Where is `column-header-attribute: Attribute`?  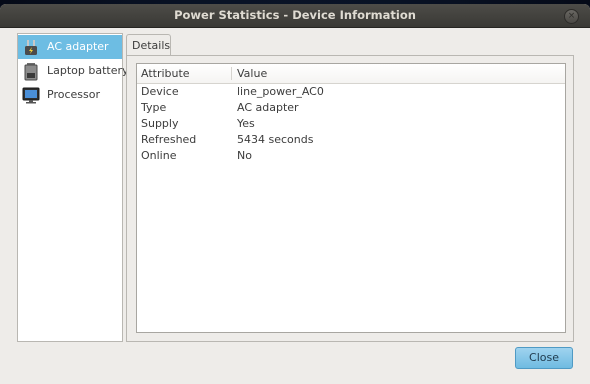
column-header-attribute: Attribute is located at coordinates (165, 73).